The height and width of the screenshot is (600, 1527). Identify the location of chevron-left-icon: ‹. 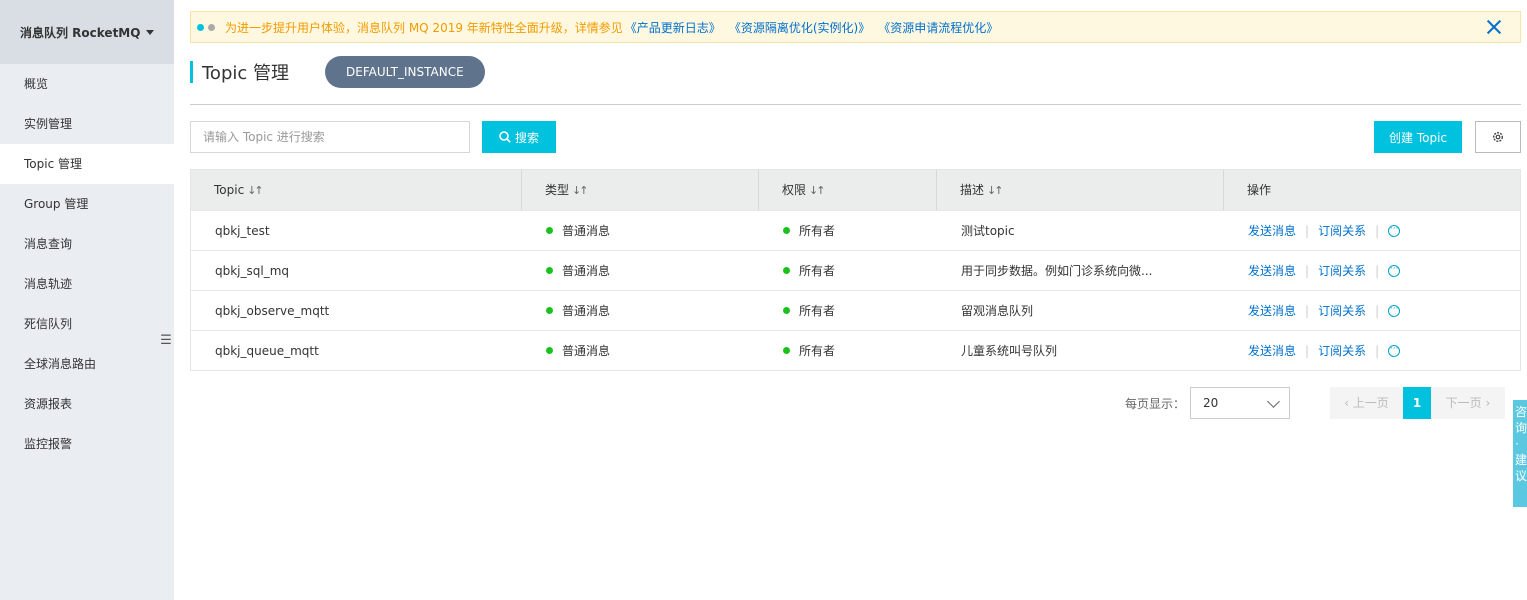
(1348, 403).